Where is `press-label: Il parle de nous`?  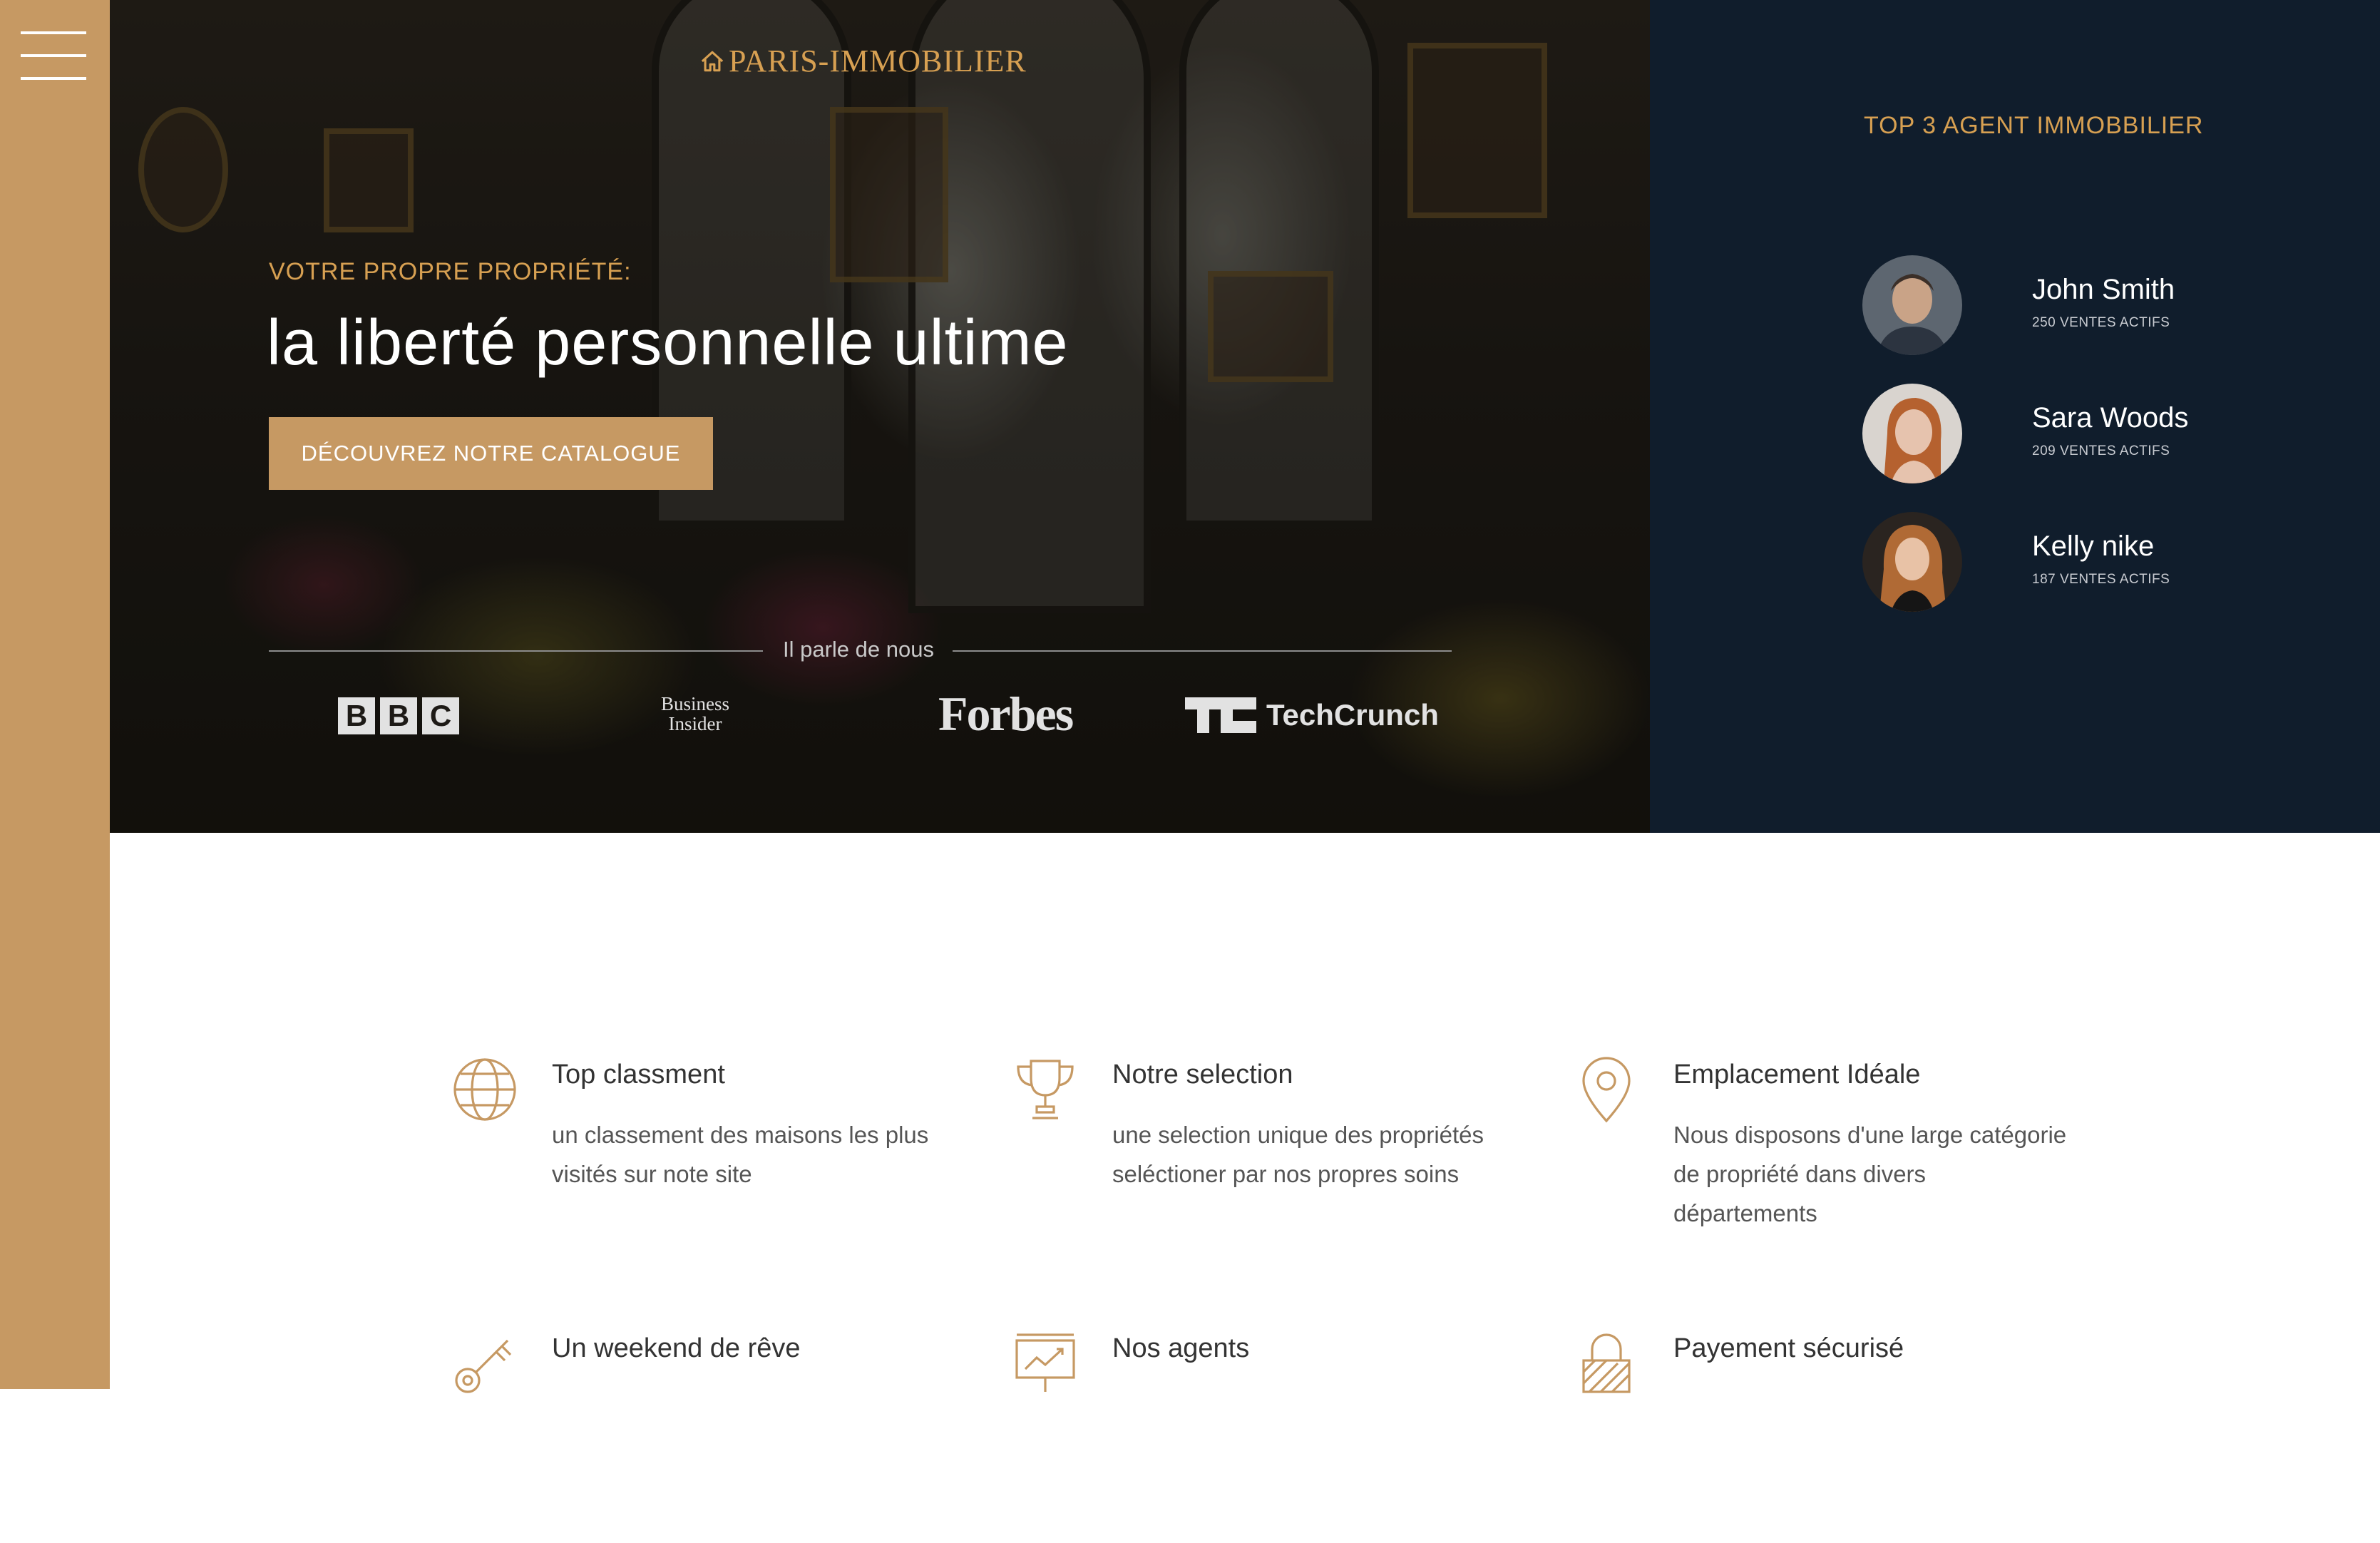 press-label: Il parle de nous is located at coordinates (858, 649).